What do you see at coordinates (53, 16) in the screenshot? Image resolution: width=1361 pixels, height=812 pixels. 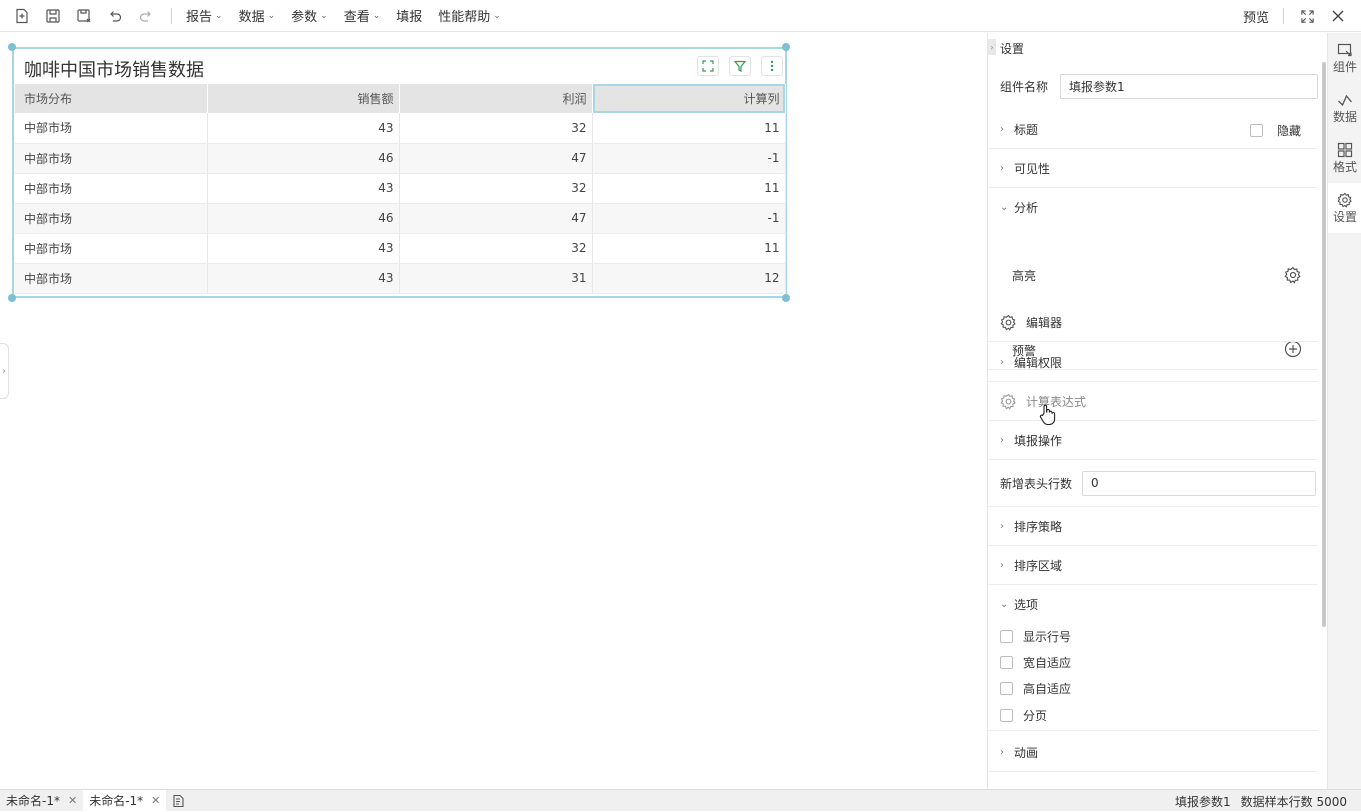 I see `save-icon` at bounding box center [53, 16].